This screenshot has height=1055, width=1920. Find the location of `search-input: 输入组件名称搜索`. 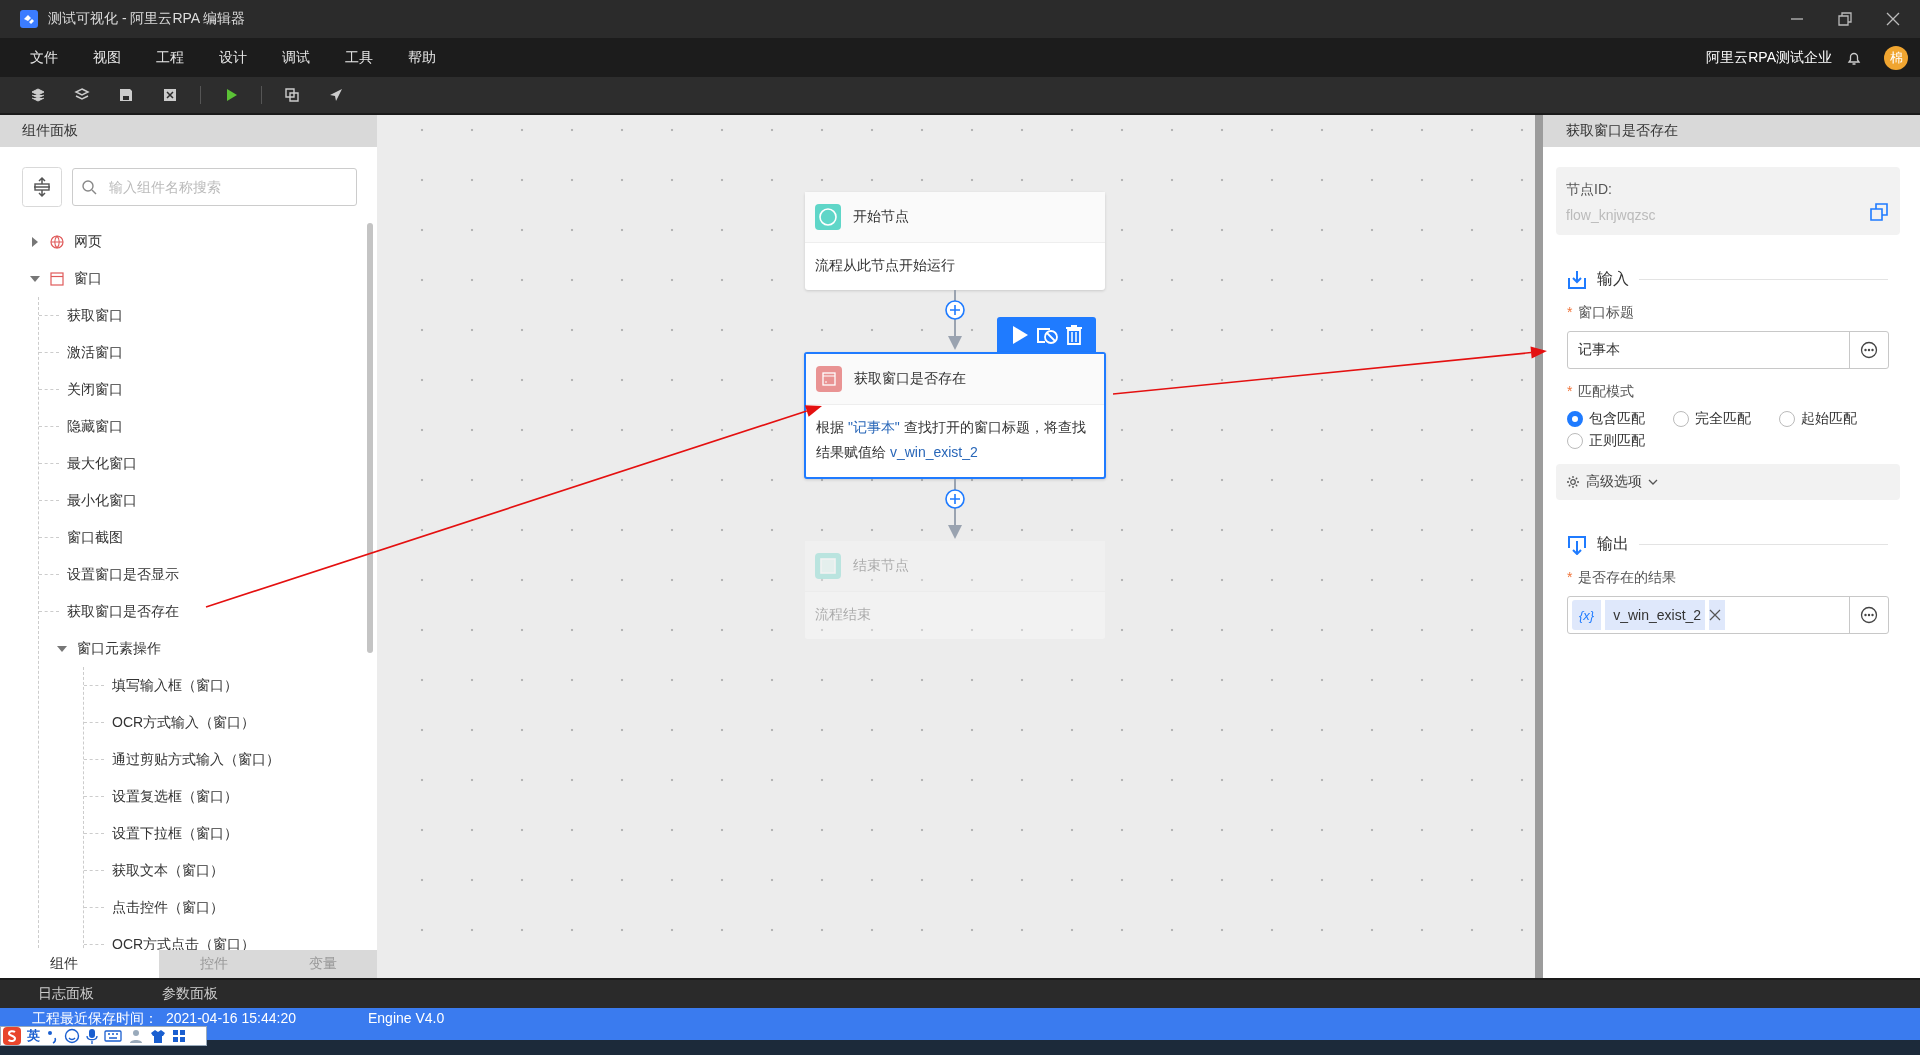

search-input: 输入组件名称搜索 is located at coordinates (231, 187).